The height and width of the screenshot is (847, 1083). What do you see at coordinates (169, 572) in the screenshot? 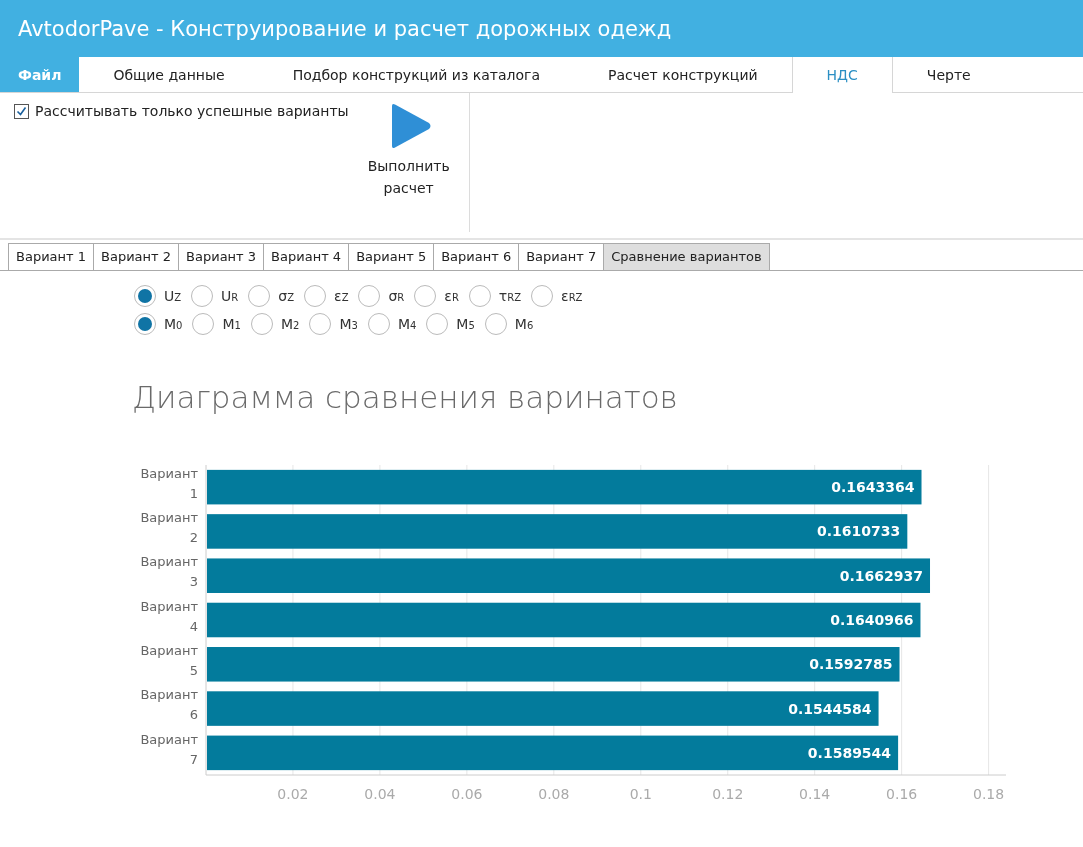
I see `category-label: Вариант 3` at bounding box center [169, 572].